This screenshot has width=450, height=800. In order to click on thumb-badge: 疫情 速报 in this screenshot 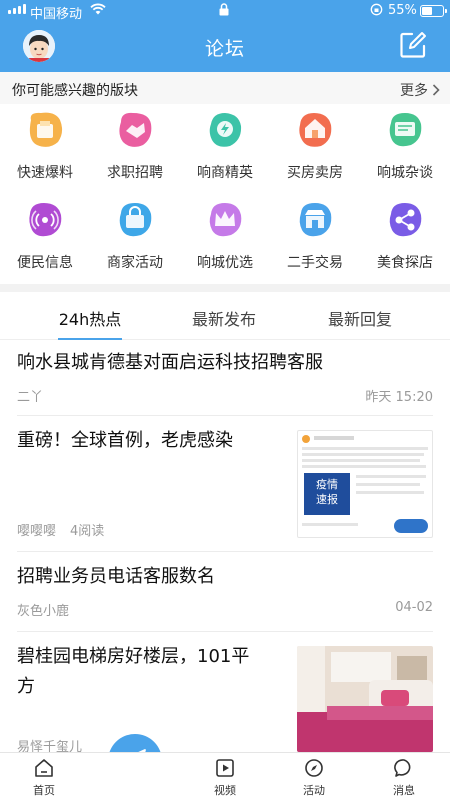, I will do `click(327, 494)`.